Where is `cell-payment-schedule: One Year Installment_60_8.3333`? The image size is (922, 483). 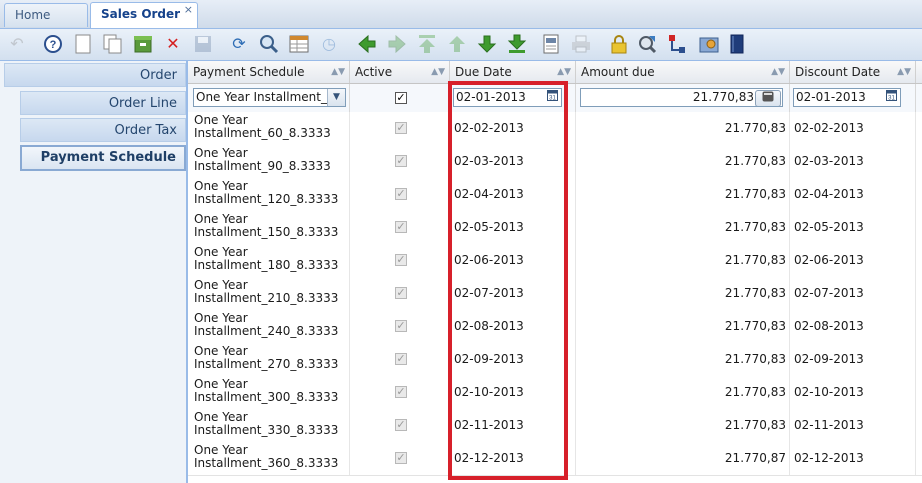
cell-payment-schedule: One Year Installment_60_8.3333 is located at coordinates (269, 128).